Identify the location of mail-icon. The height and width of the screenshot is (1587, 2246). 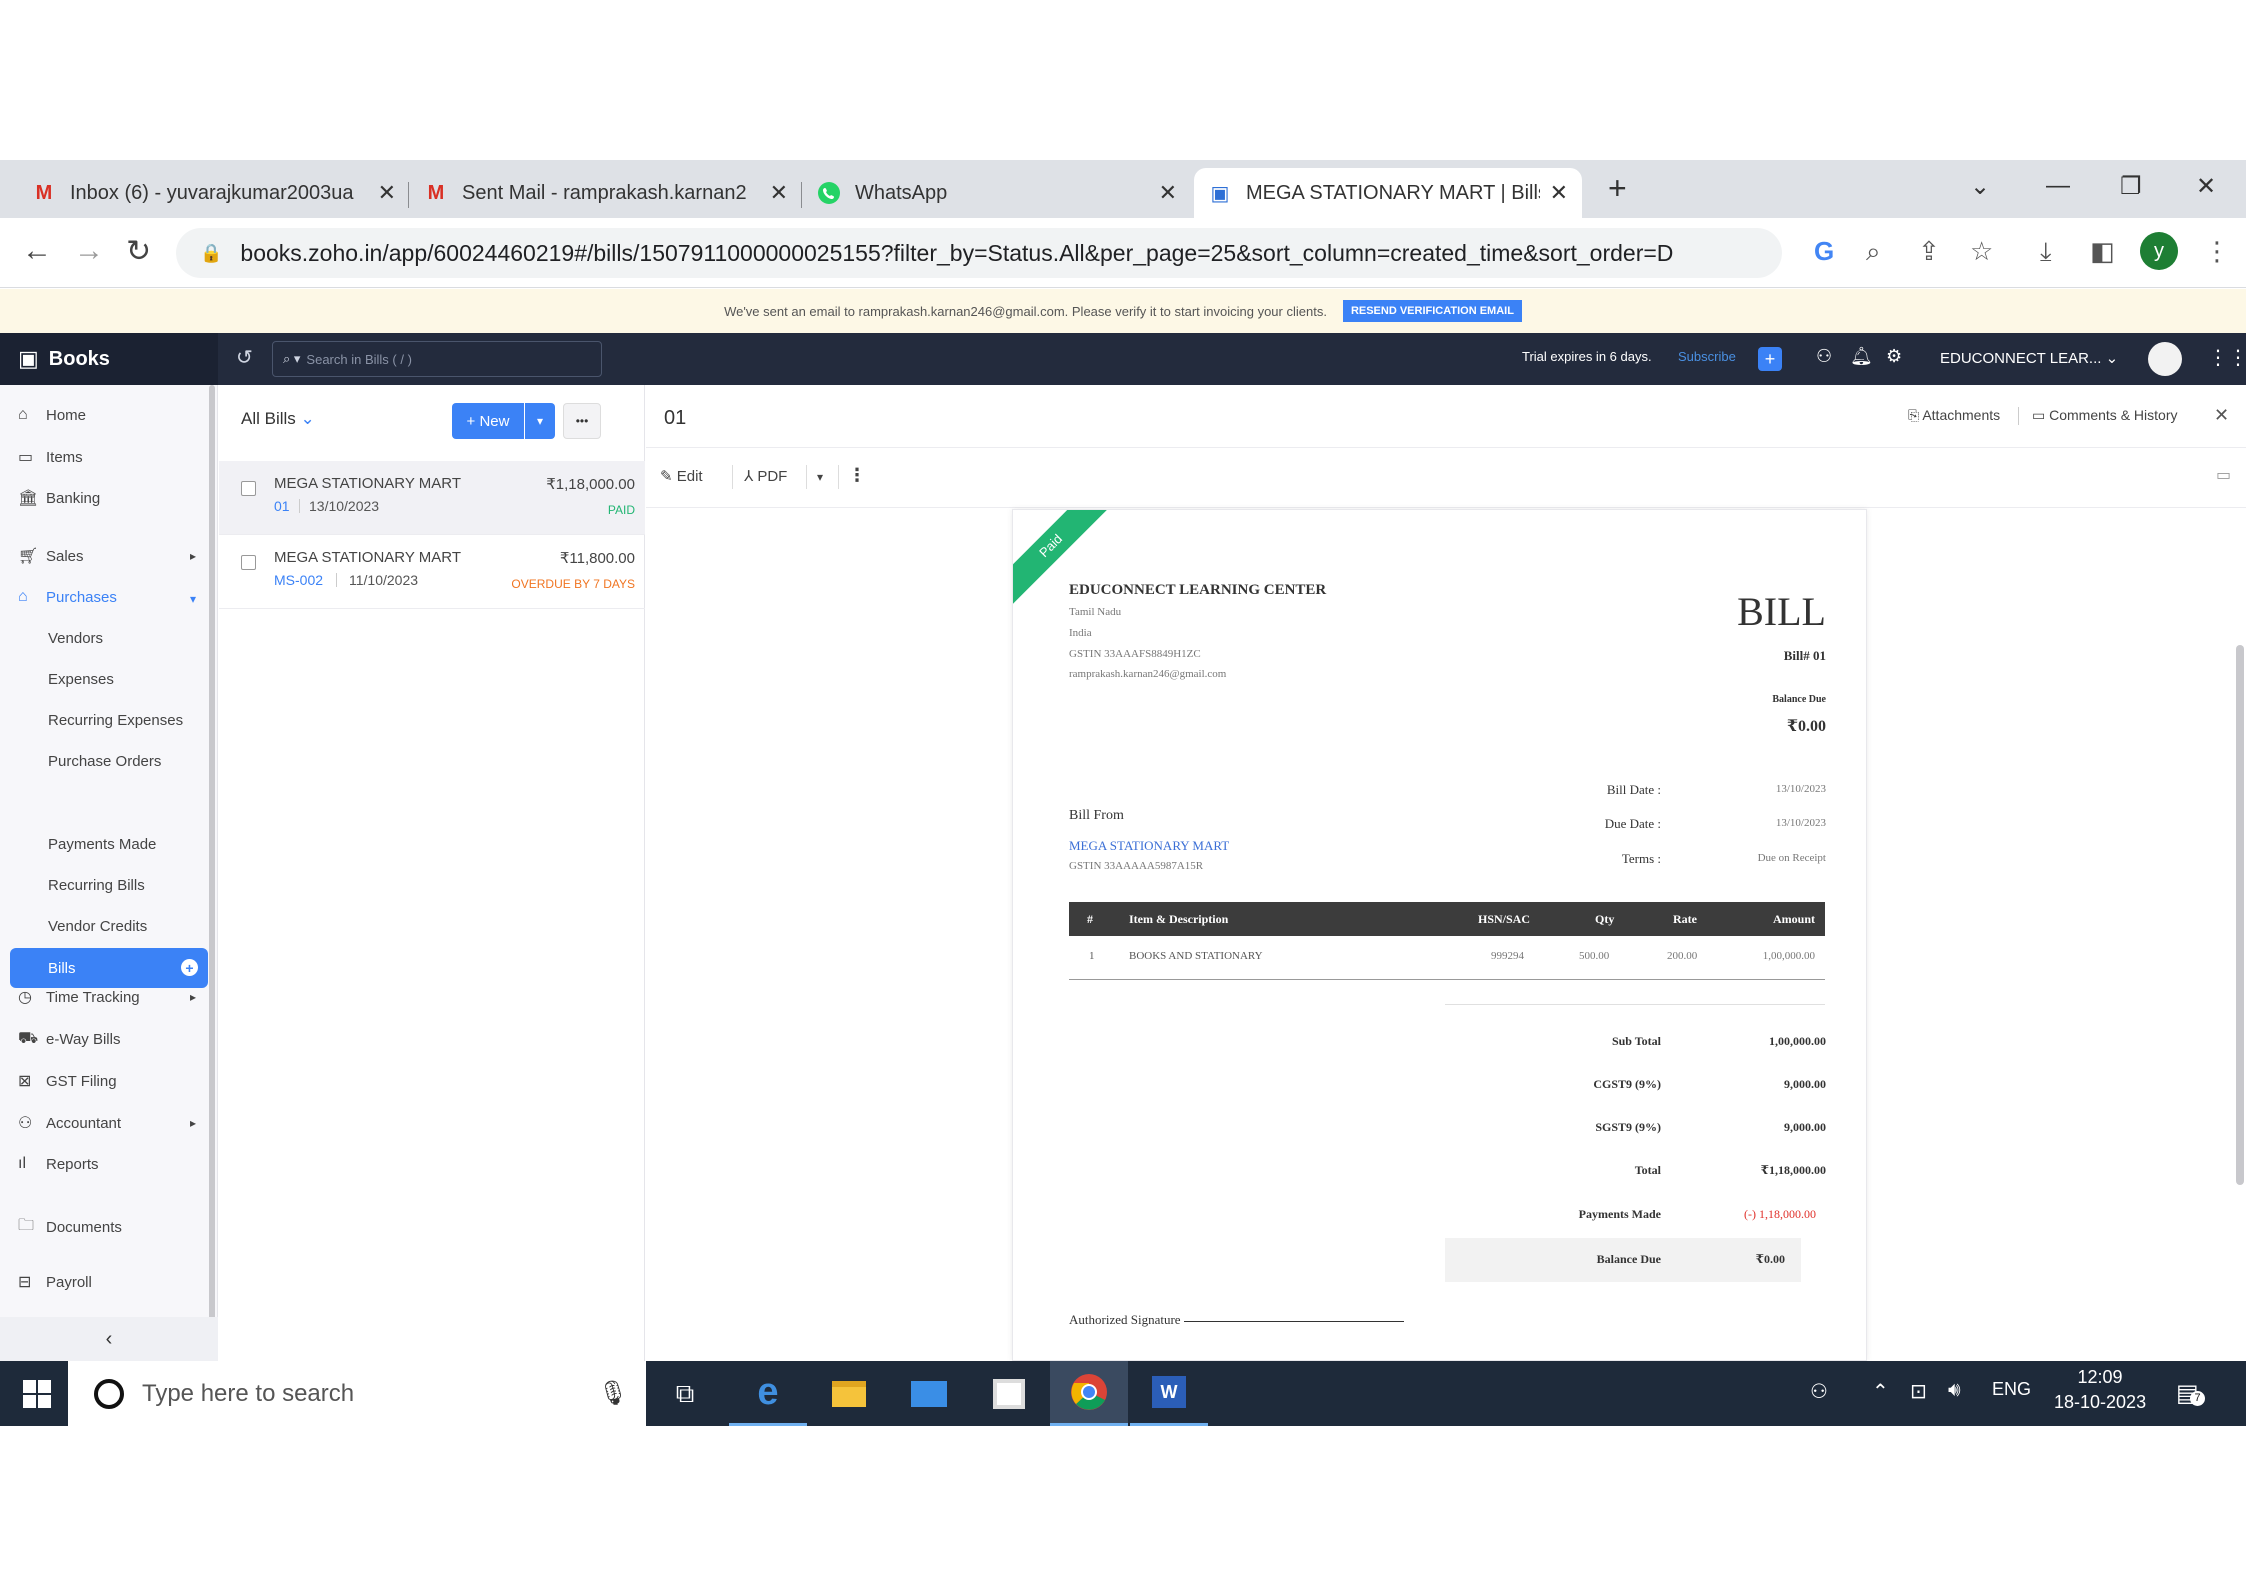
(929, 1393).